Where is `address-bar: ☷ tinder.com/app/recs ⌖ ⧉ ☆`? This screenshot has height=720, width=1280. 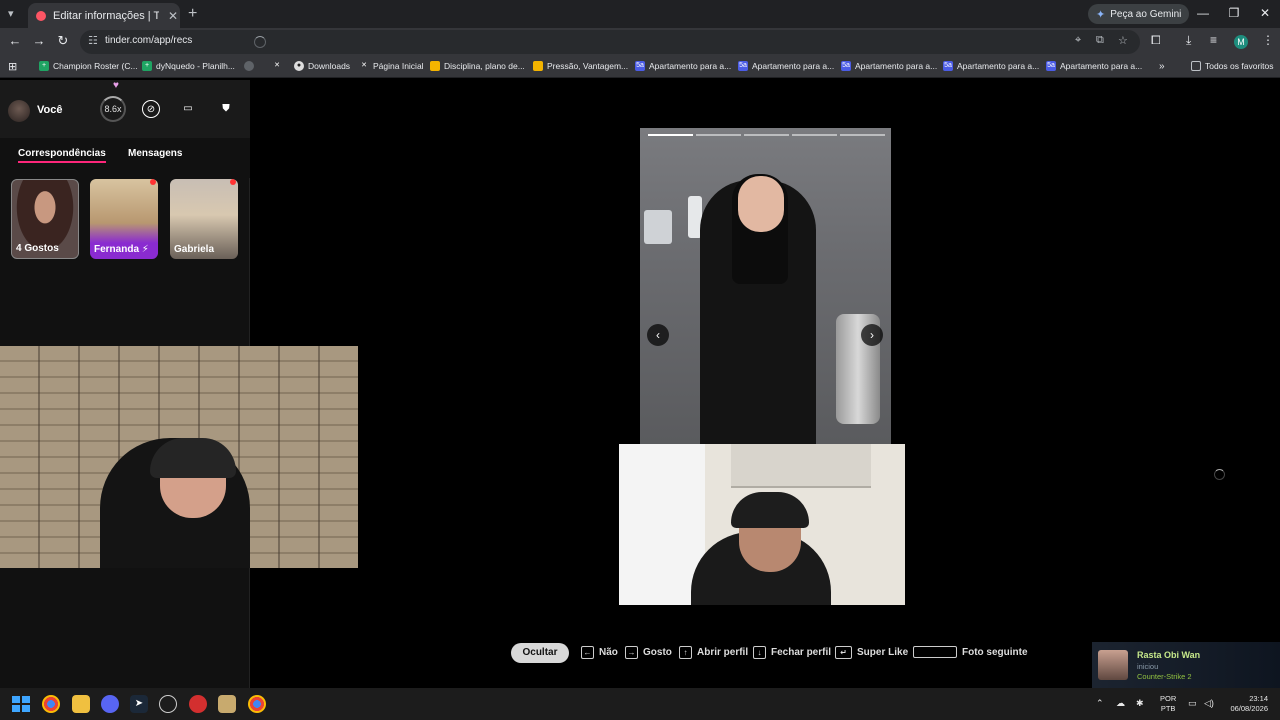
address-bar: ☷ tinder.com/app/recs ⌖ ⧉ ☆ is located at coordinates (610, 42).